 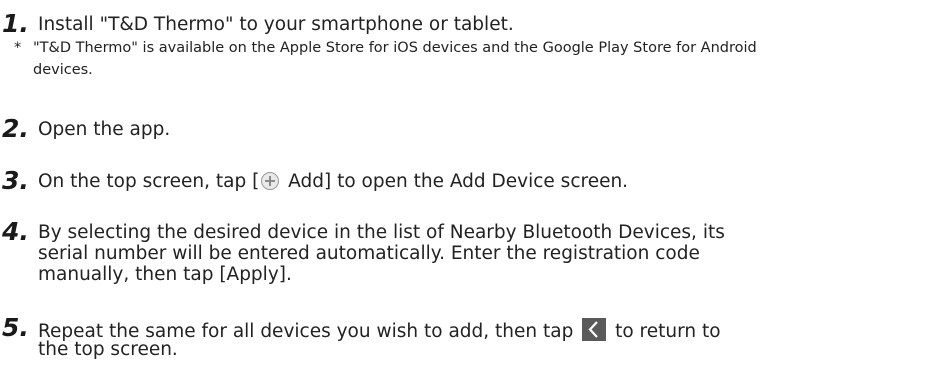 What do you see at coordinates (15, 128) in the screenshot?
I see `step-number: 2.` at bounding box center [15, 128].